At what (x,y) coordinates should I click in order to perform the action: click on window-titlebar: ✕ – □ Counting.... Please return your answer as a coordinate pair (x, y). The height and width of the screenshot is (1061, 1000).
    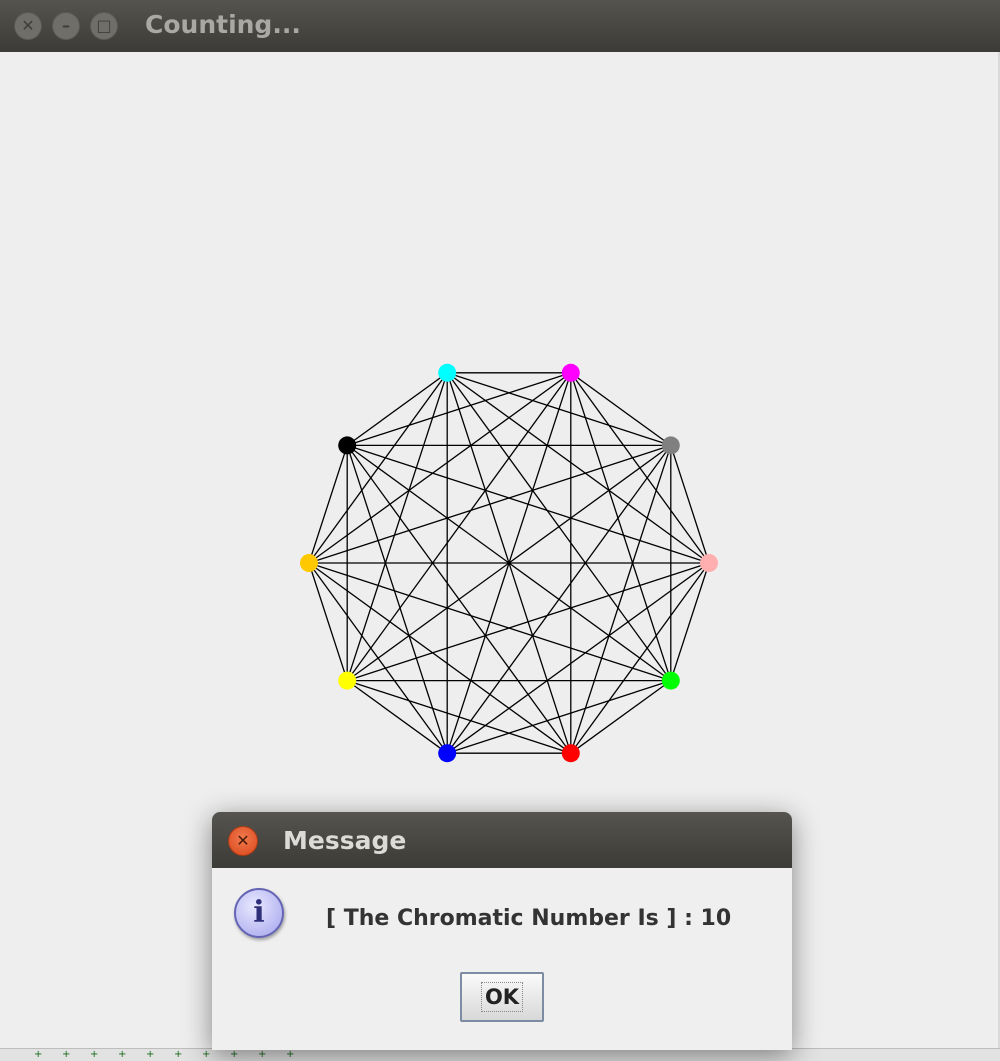
    Looking at the image, I should click on (500, 26).